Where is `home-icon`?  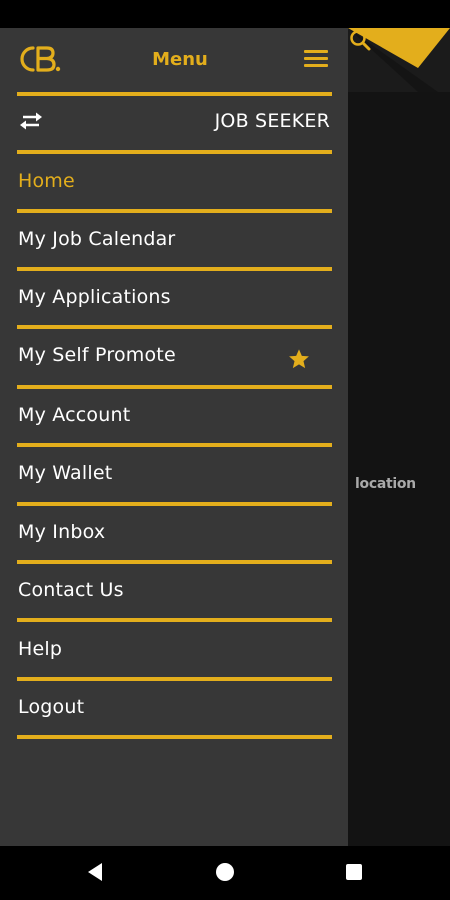
home-icon is located at coordinates (225, 872).